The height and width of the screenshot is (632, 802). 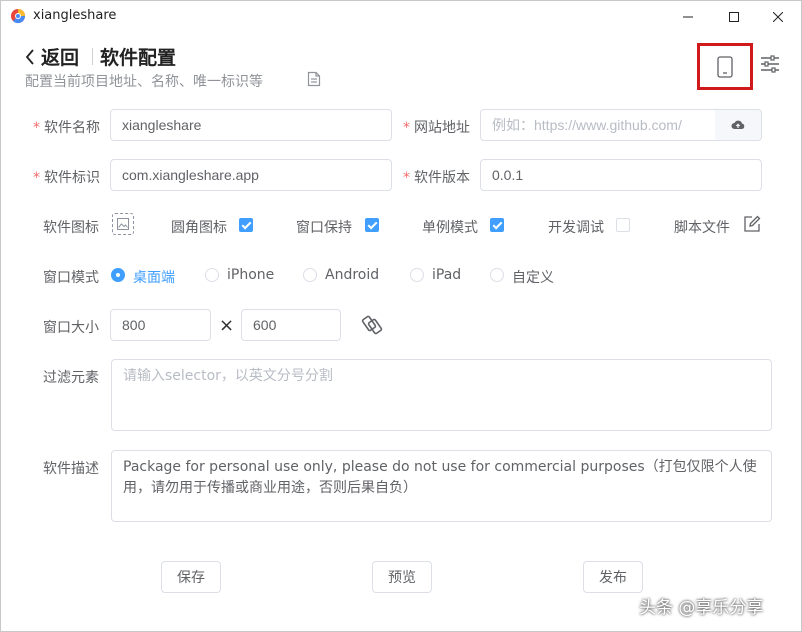 What do you see at coordinates (144, 82) in the screenshot?
I see `page-subtitle: 配置当前项目地址、名称、唯一标识等` at bounding box center [144, 82].